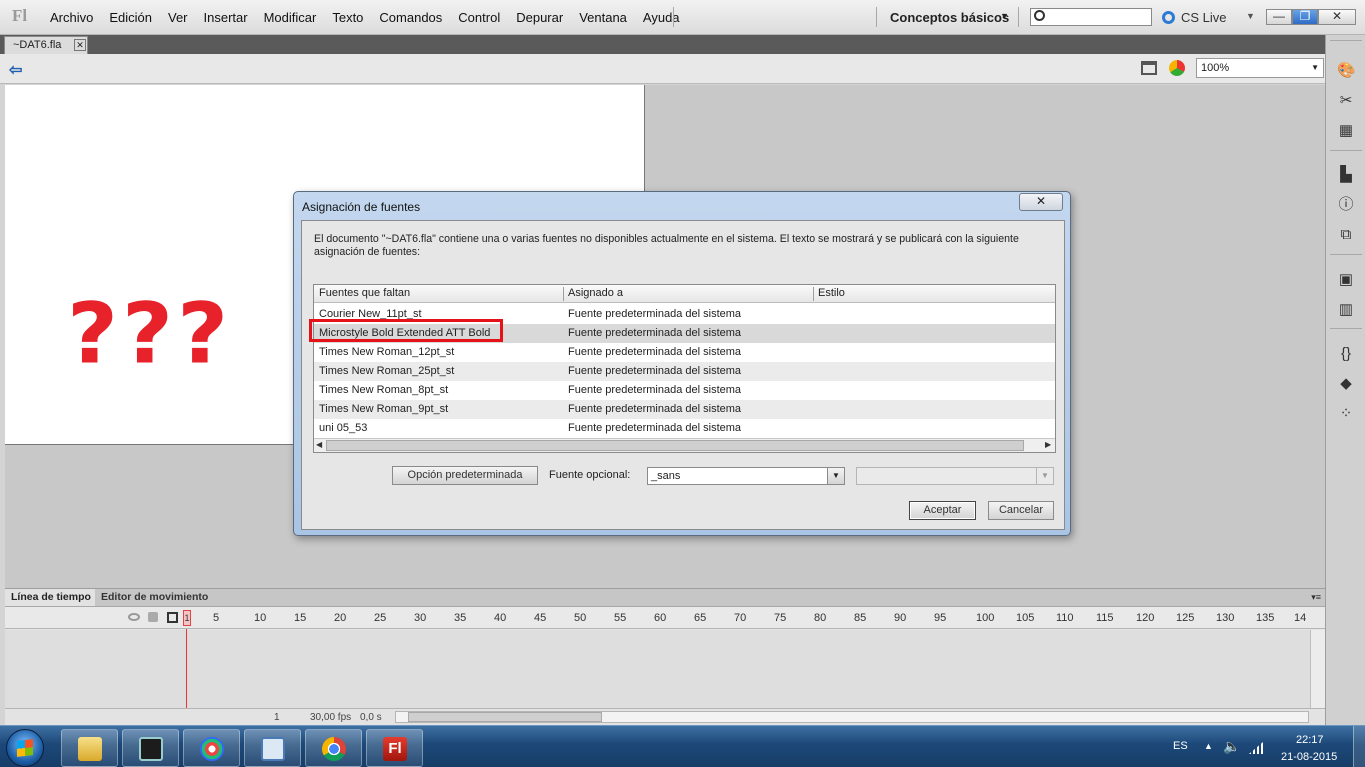 This screenshot has width=1365, height=767. Describe the element at coordinates (410, 17) in the screenshot. I see `menu-comandos: Comandos` at that location.